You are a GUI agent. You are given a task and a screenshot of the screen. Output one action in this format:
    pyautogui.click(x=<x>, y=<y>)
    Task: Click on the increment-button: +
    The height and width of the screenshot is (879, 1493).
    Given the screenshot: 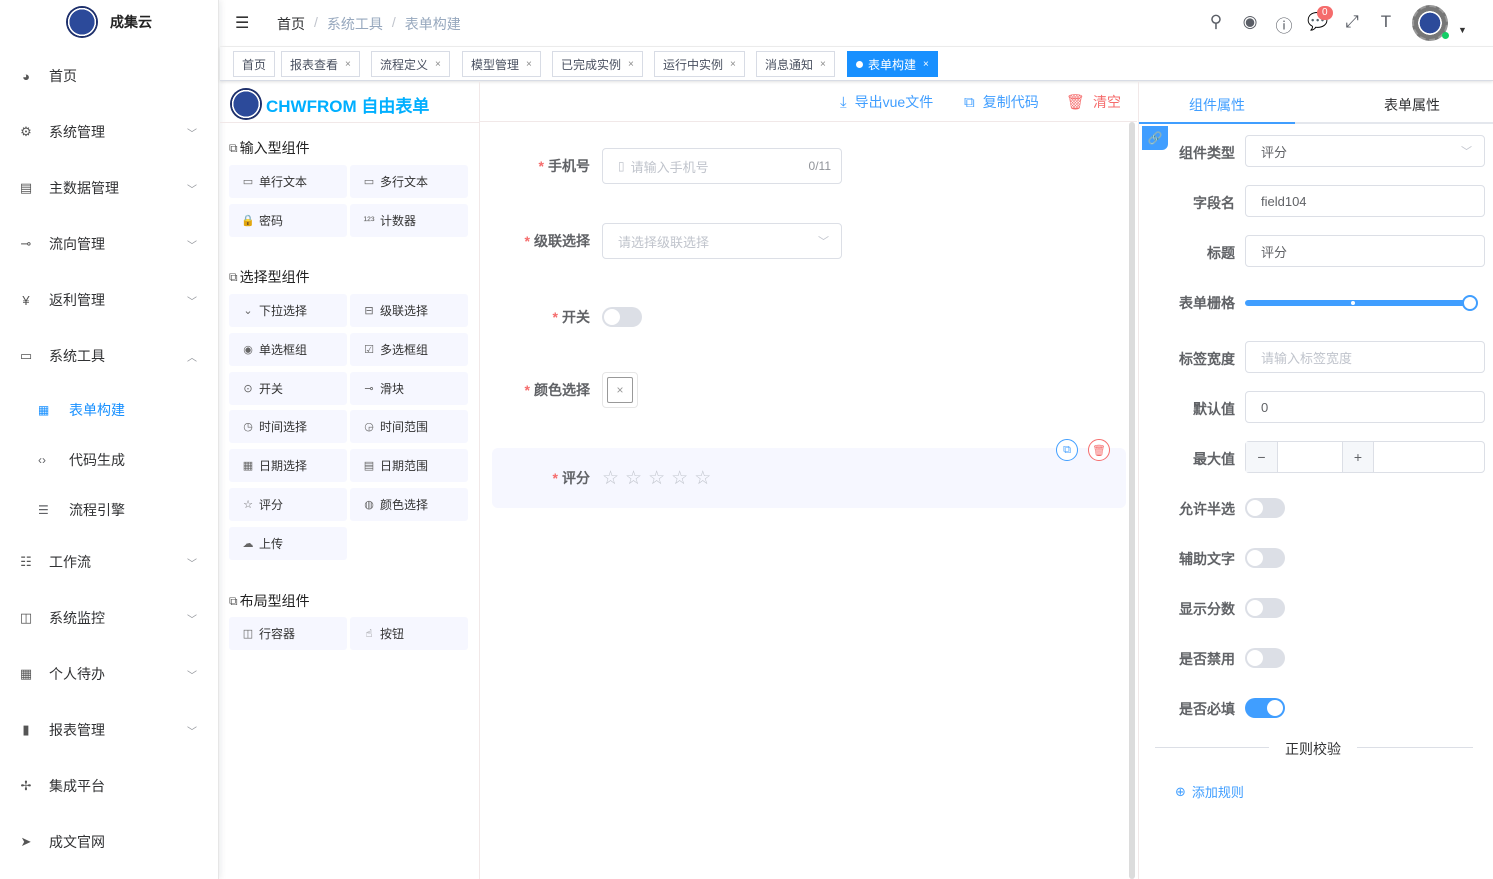 What is the action you would take?
    pyautogui.click(x=1358, y=457)
    